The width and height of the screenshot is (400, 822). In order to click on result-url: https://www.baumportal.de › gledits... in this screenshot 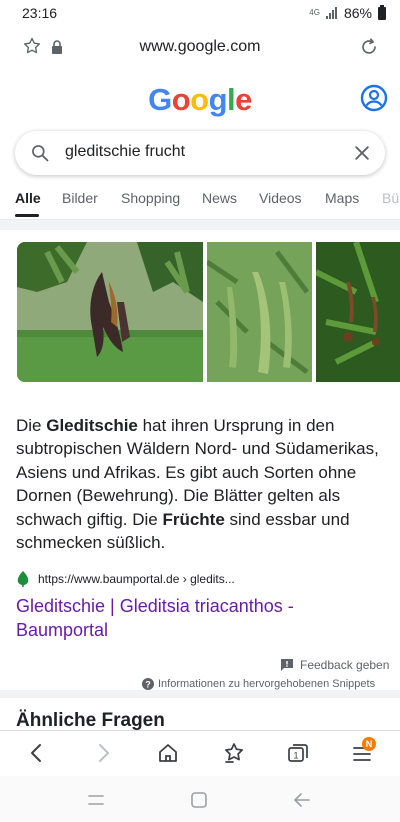, I will do `click(136, 579)`.